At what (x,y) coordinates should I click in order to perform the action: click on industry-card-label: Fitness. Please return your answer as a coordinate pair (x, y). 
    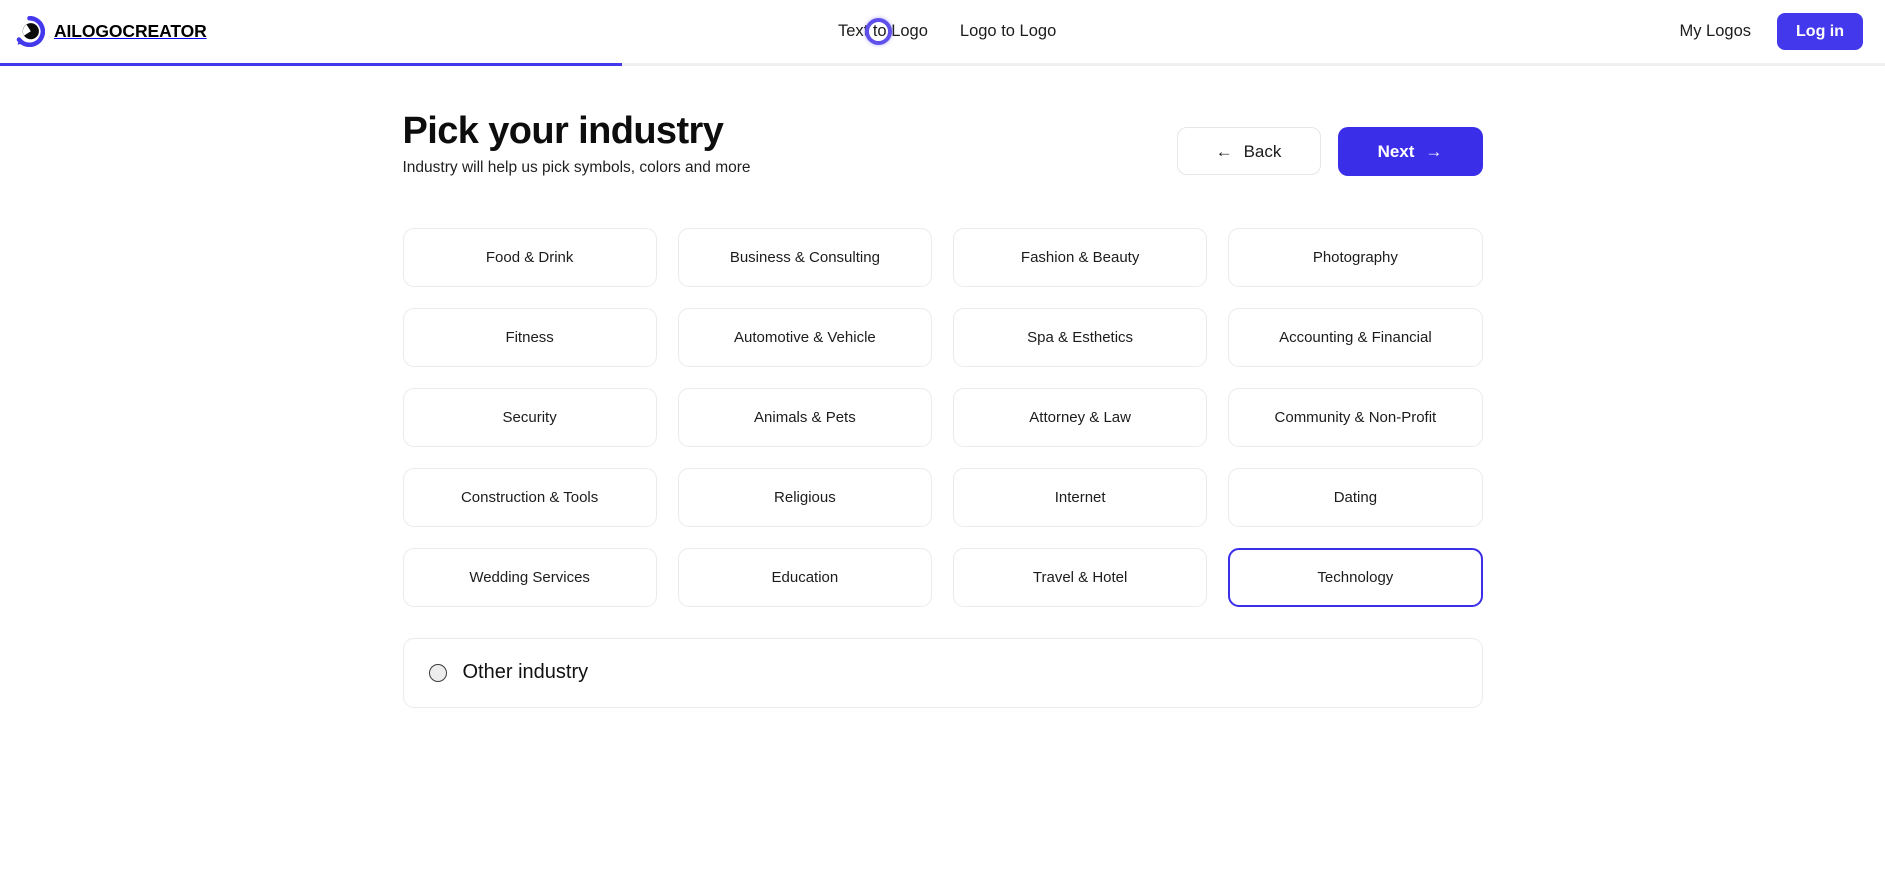
    Looking at the image, I should click on (529, 337).